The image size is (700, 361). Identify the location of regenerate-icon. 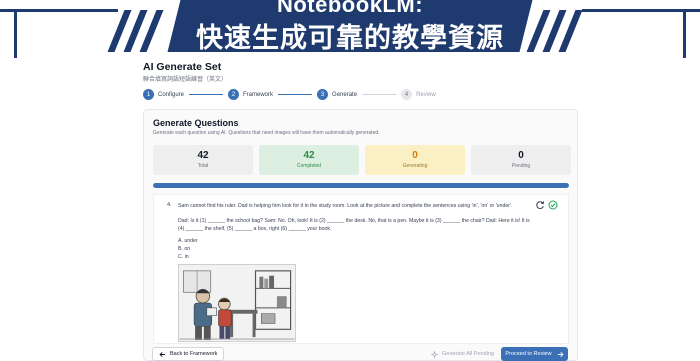
(540, 205).